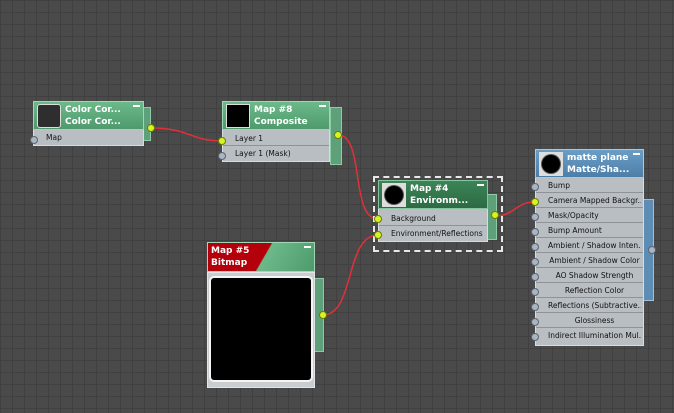 The width and height of the screenshot is (674, 413). Describe the element at coordinates (589, 186) in the screenshot. I see `input-slot-bump: Bump` at that location.